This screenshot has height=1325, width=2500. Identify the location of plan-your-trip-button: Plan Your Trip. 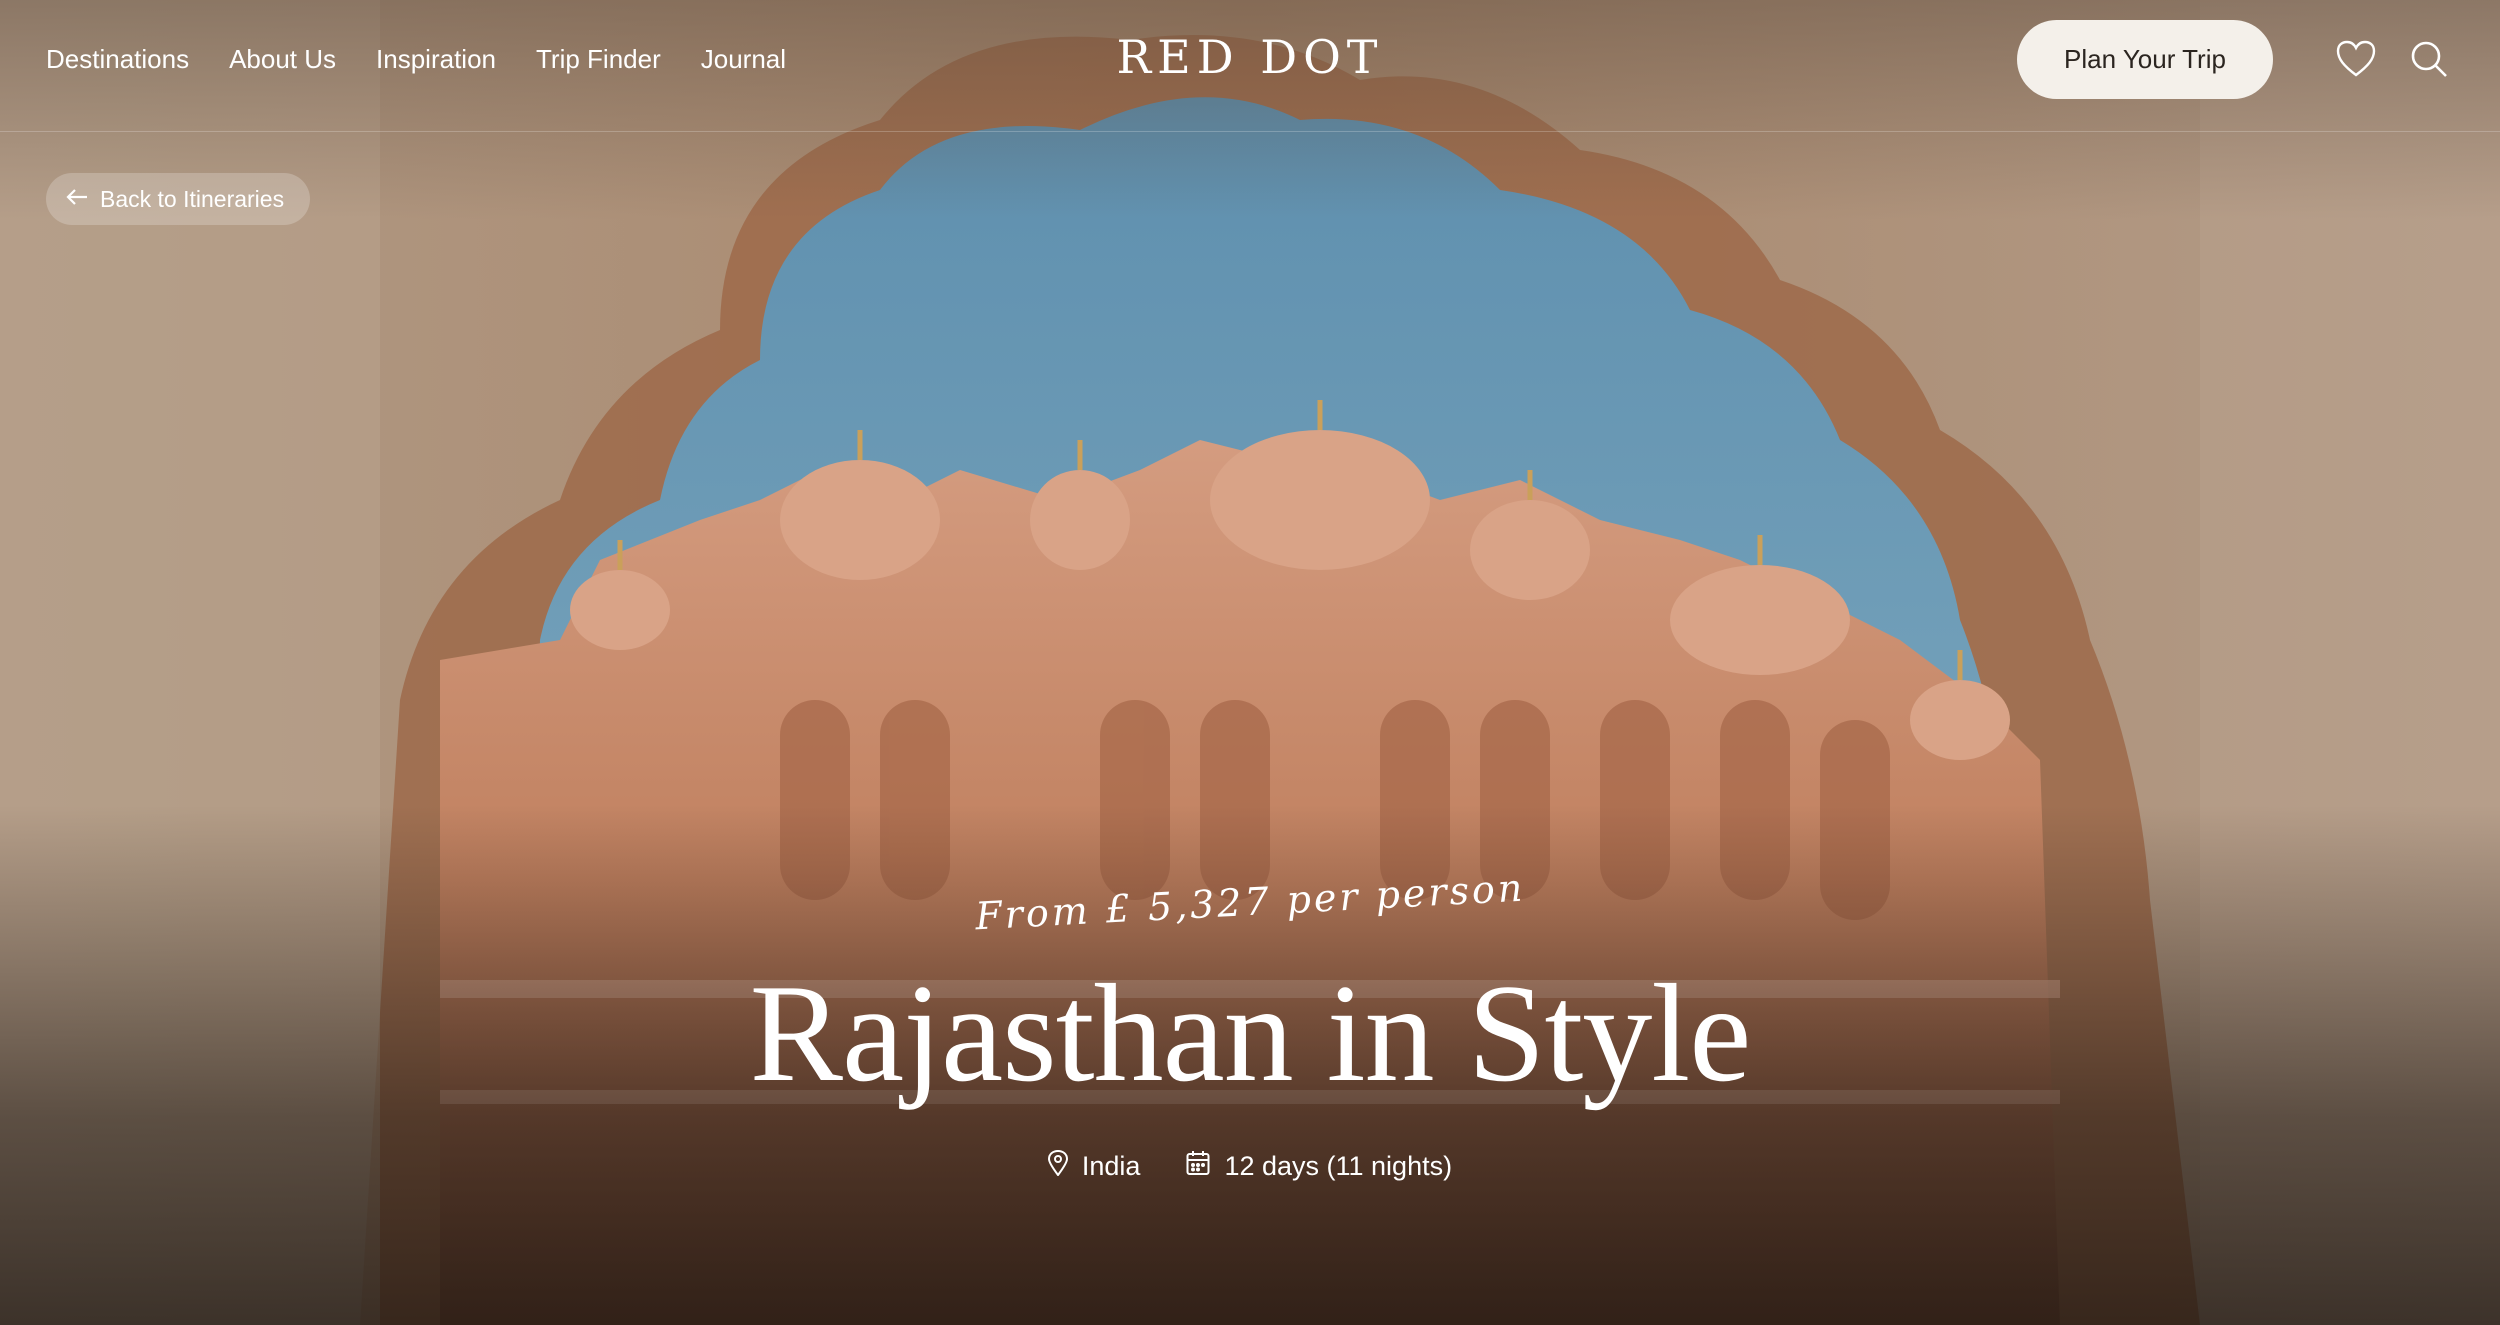
(2145, 59).